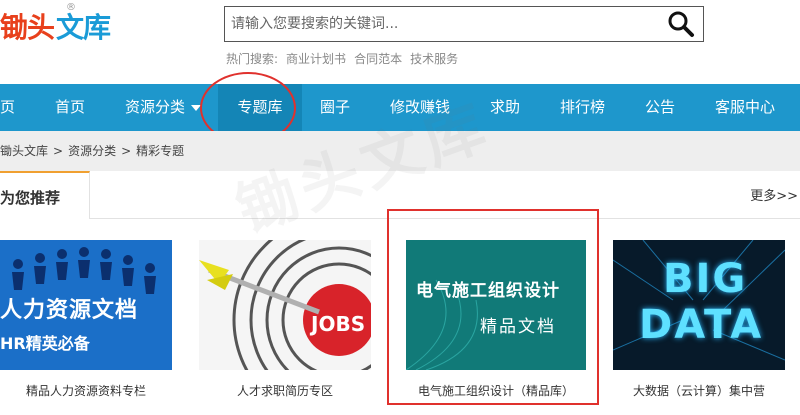 This screenshot has height=415, width=800. I want to click on nav-item-home: 首页, so click(70, 107).